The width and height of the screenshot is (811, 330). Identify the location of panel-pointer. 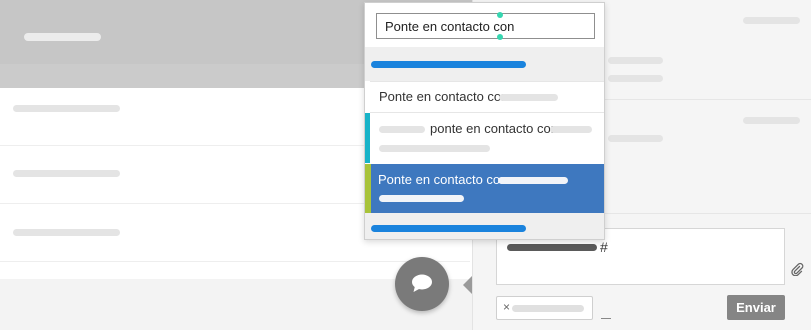
(467, 285).